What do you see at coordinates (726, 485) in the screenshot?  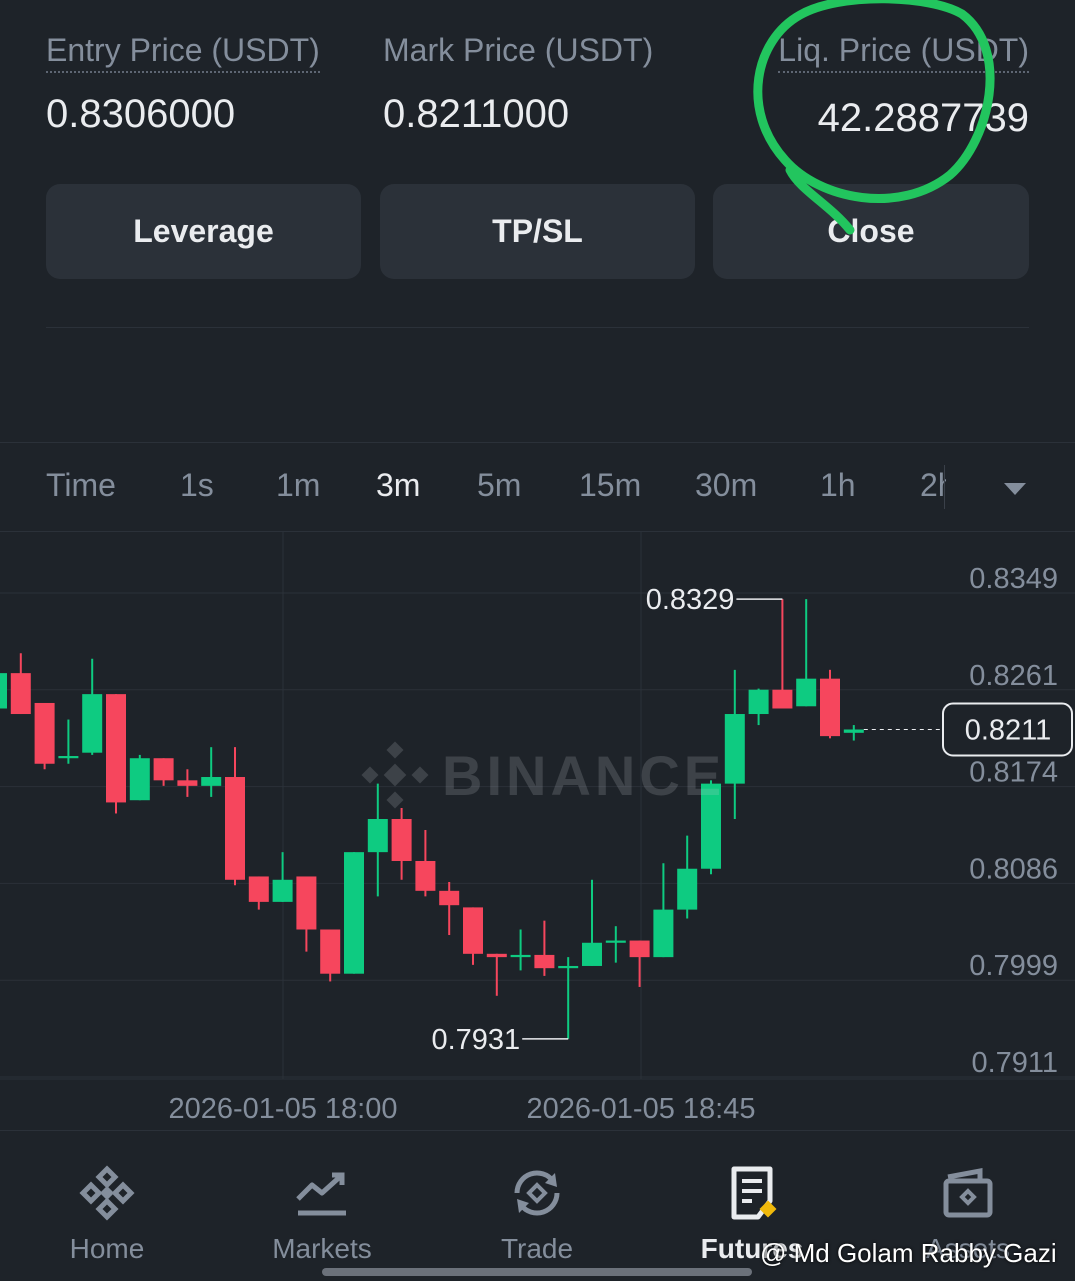 I see `tab-30m: 30m` at bounding box center [726, 485].